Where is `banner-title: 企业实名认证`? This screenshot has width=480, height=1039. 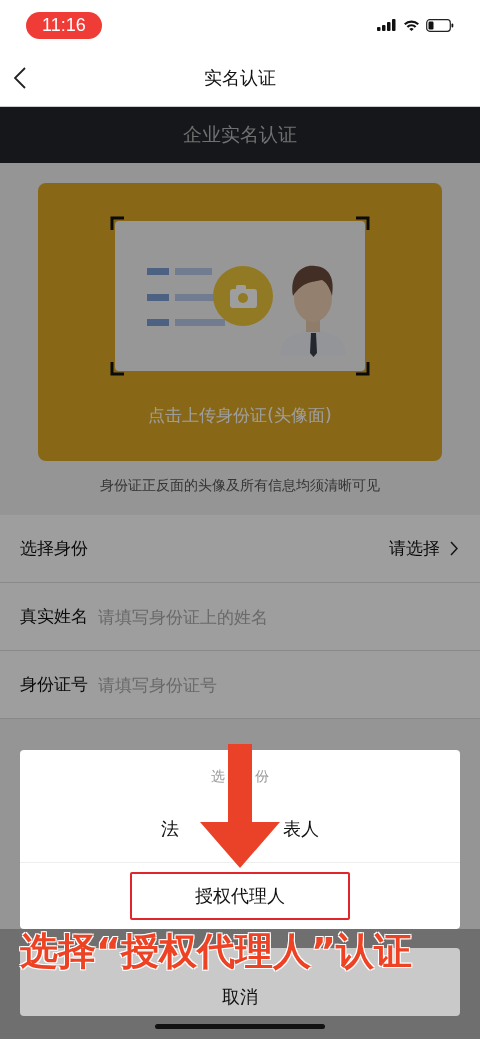 banner-title: 企业实名认证 is located at coordinates (240, 134).